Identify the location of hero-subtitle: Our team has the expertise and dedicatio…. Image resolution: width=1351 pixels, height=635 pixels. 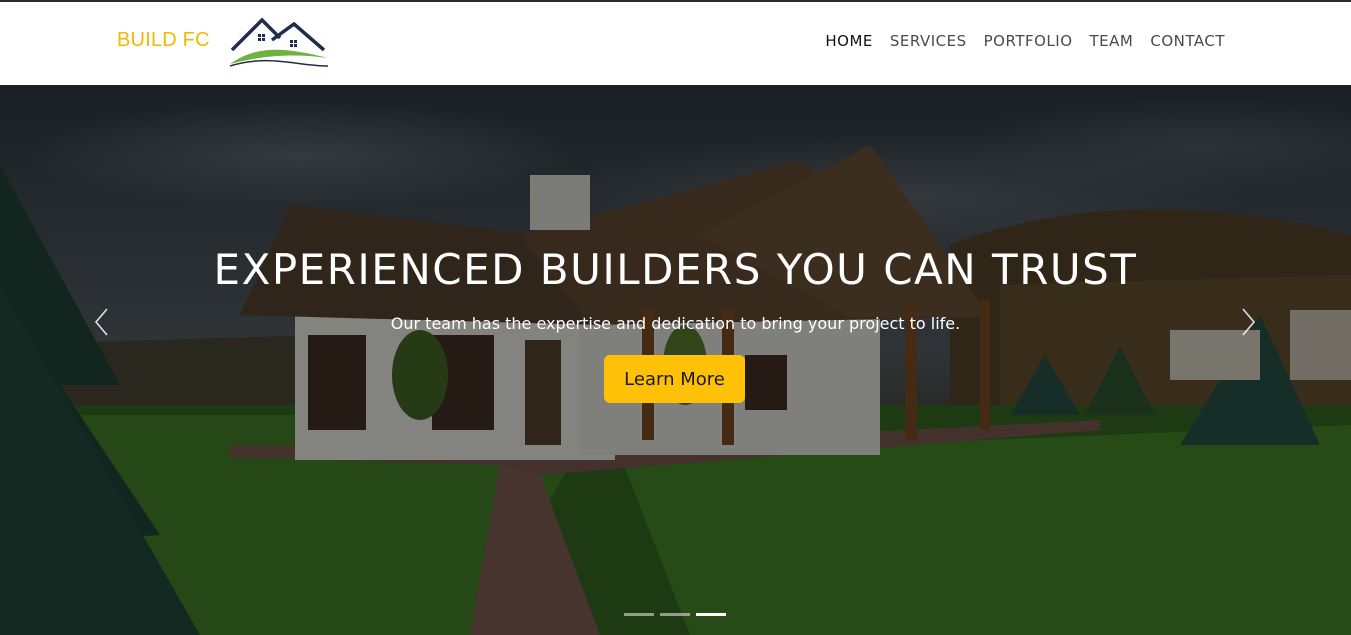
(675, 323).